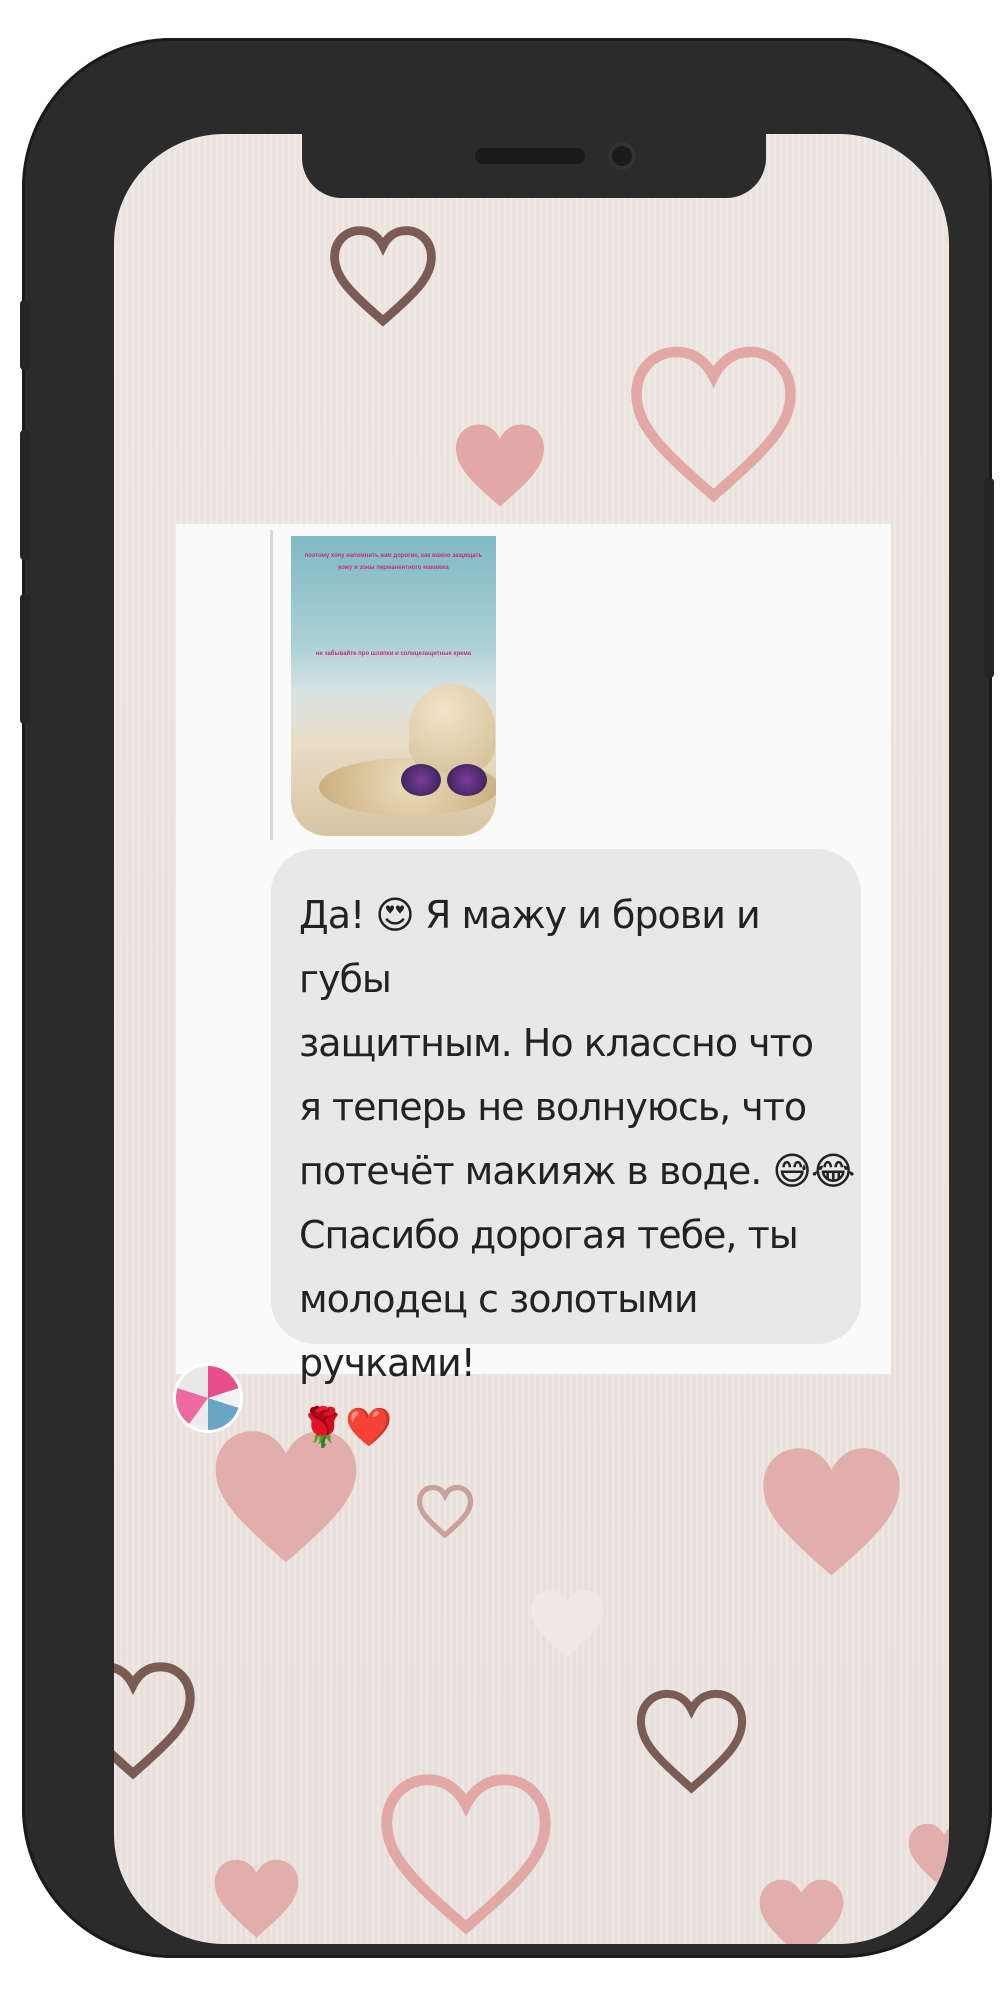 This screenshot has width=1000, height=2000. Describe the element at coordinates (25, 495) in the screenshot. I see `side-button-volume-up` at that location.